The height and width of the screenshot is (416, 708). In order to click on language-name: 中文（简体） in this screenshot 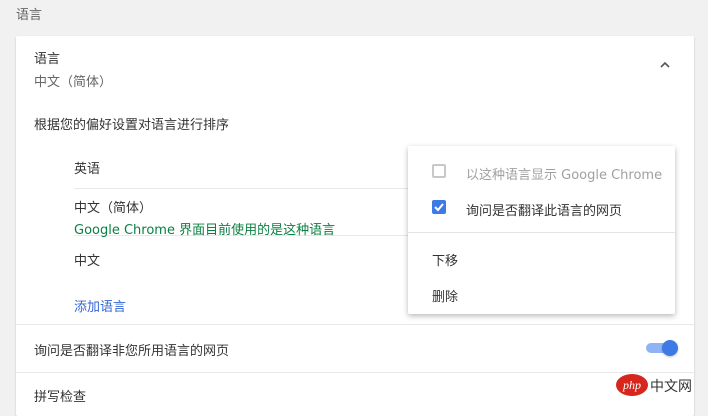, I will do `click(113, 208)`.